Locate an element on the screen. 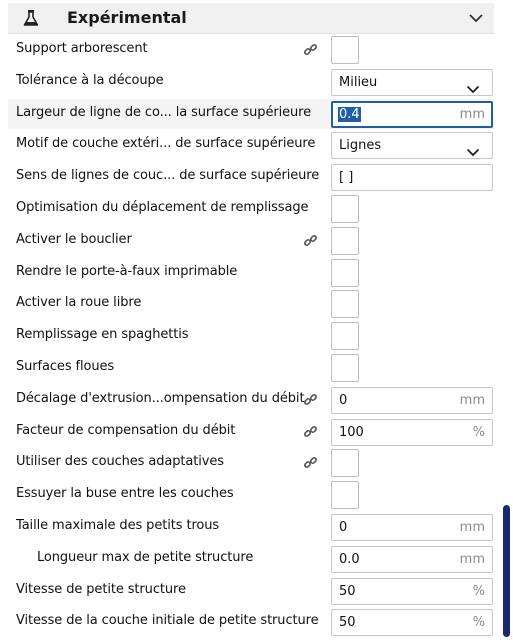 Image resolution: width=513 pixels, height=640 pixels. setting-label: Rendre le porte-à-faux imprimable is located at coordinates (127, 271).